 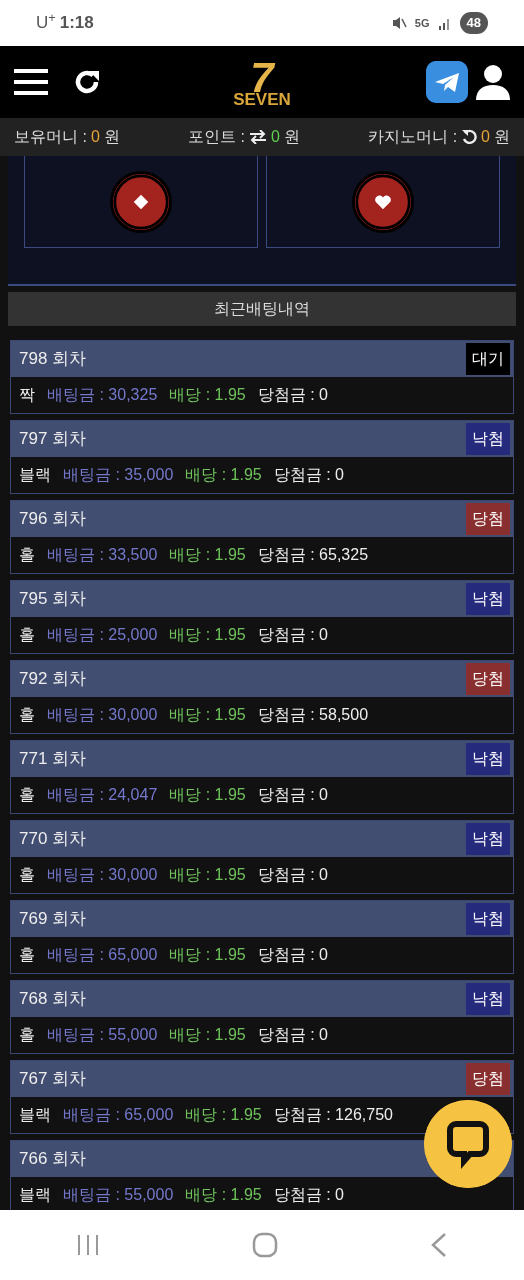 What do you see at coordinates (262, 309) in the screenshot?
I see `section-title: 최근배팅내역` at bounding box center [262, 309].